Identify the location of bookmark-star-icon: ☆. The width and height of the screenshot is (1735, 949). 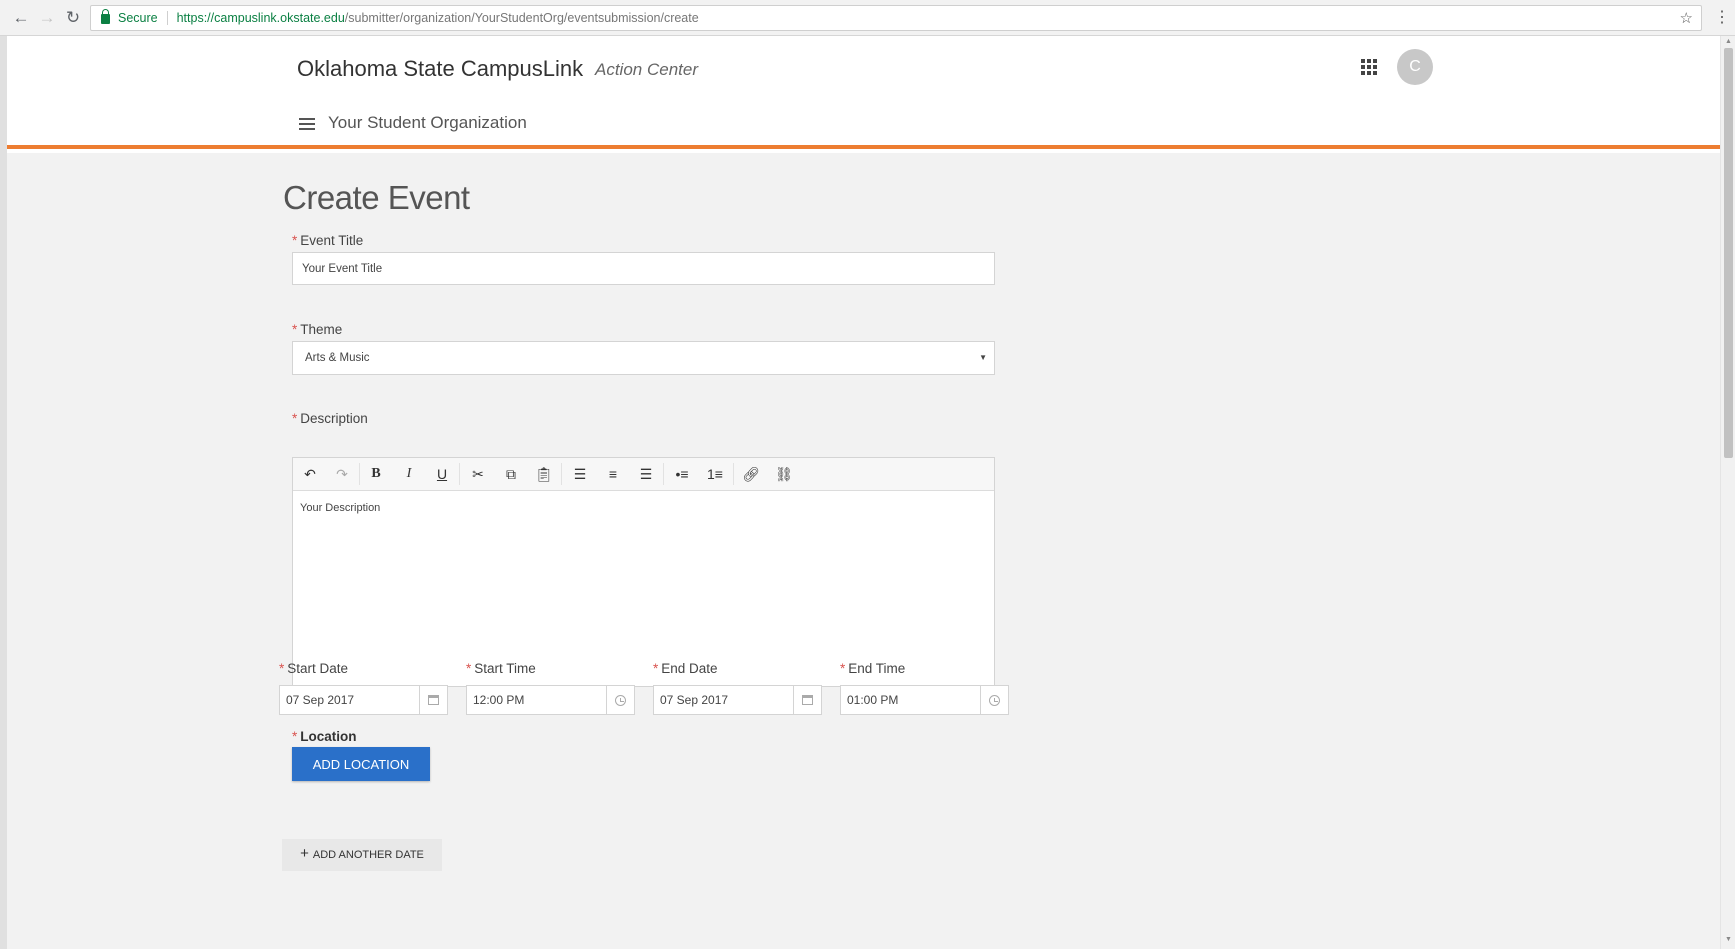
(1686, 18).